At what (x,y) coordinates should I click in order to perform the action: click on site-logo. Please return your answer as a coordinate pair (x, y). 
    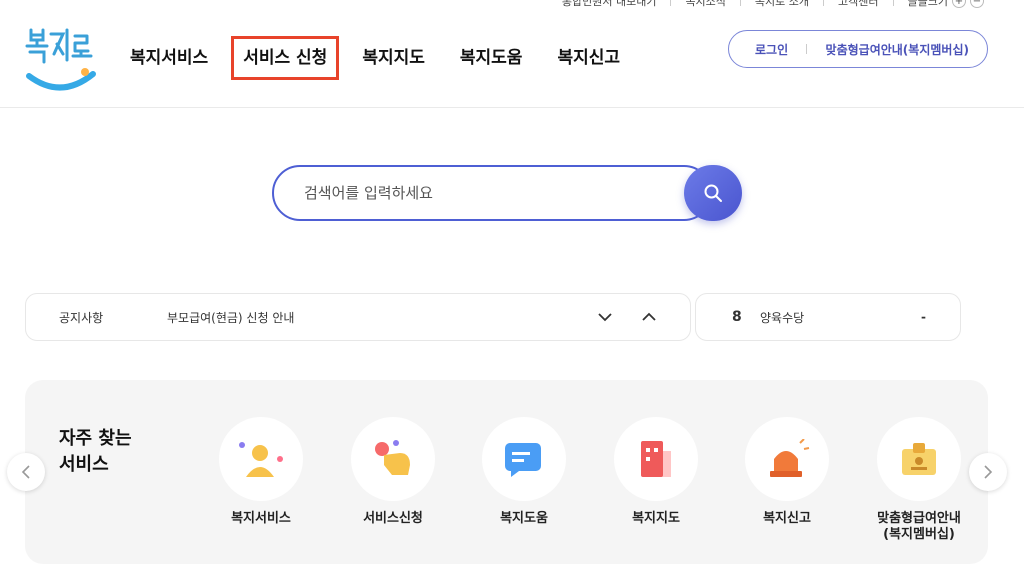
    Looking at the image, I should click on (61, 59).